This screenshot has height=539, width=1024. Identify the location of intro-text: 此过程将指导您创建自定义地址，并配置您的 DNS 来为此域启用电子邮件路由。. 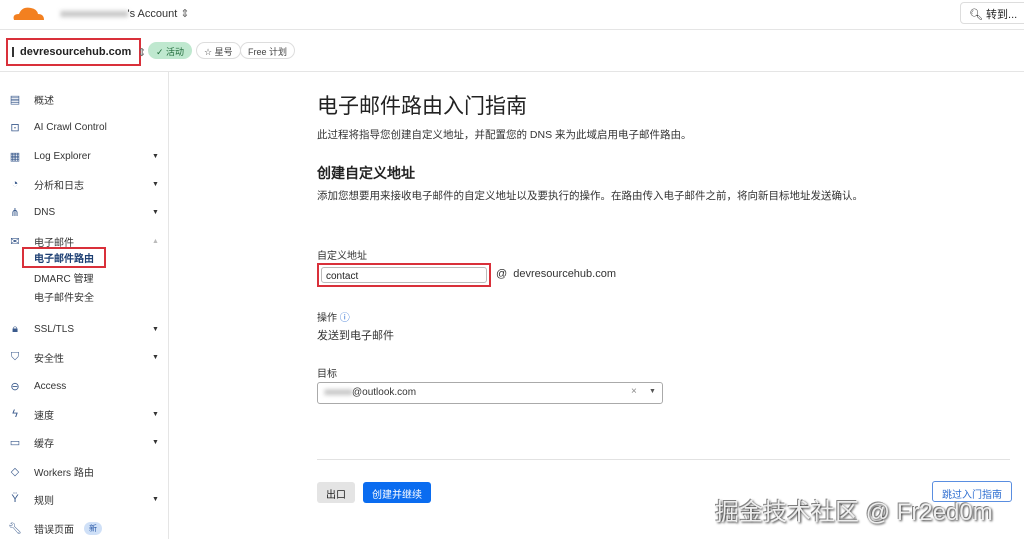
(504, 135).